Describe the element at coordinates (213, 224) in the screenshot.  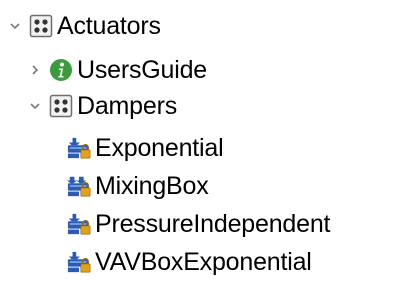
I see `tree-item-label: PressureIndependent` at that location.